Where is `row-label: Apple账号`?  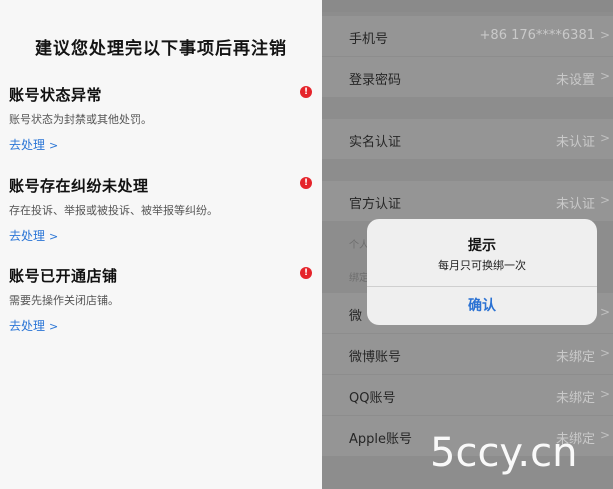
row-label: Apple账号 is located at coordinates (381, 439).